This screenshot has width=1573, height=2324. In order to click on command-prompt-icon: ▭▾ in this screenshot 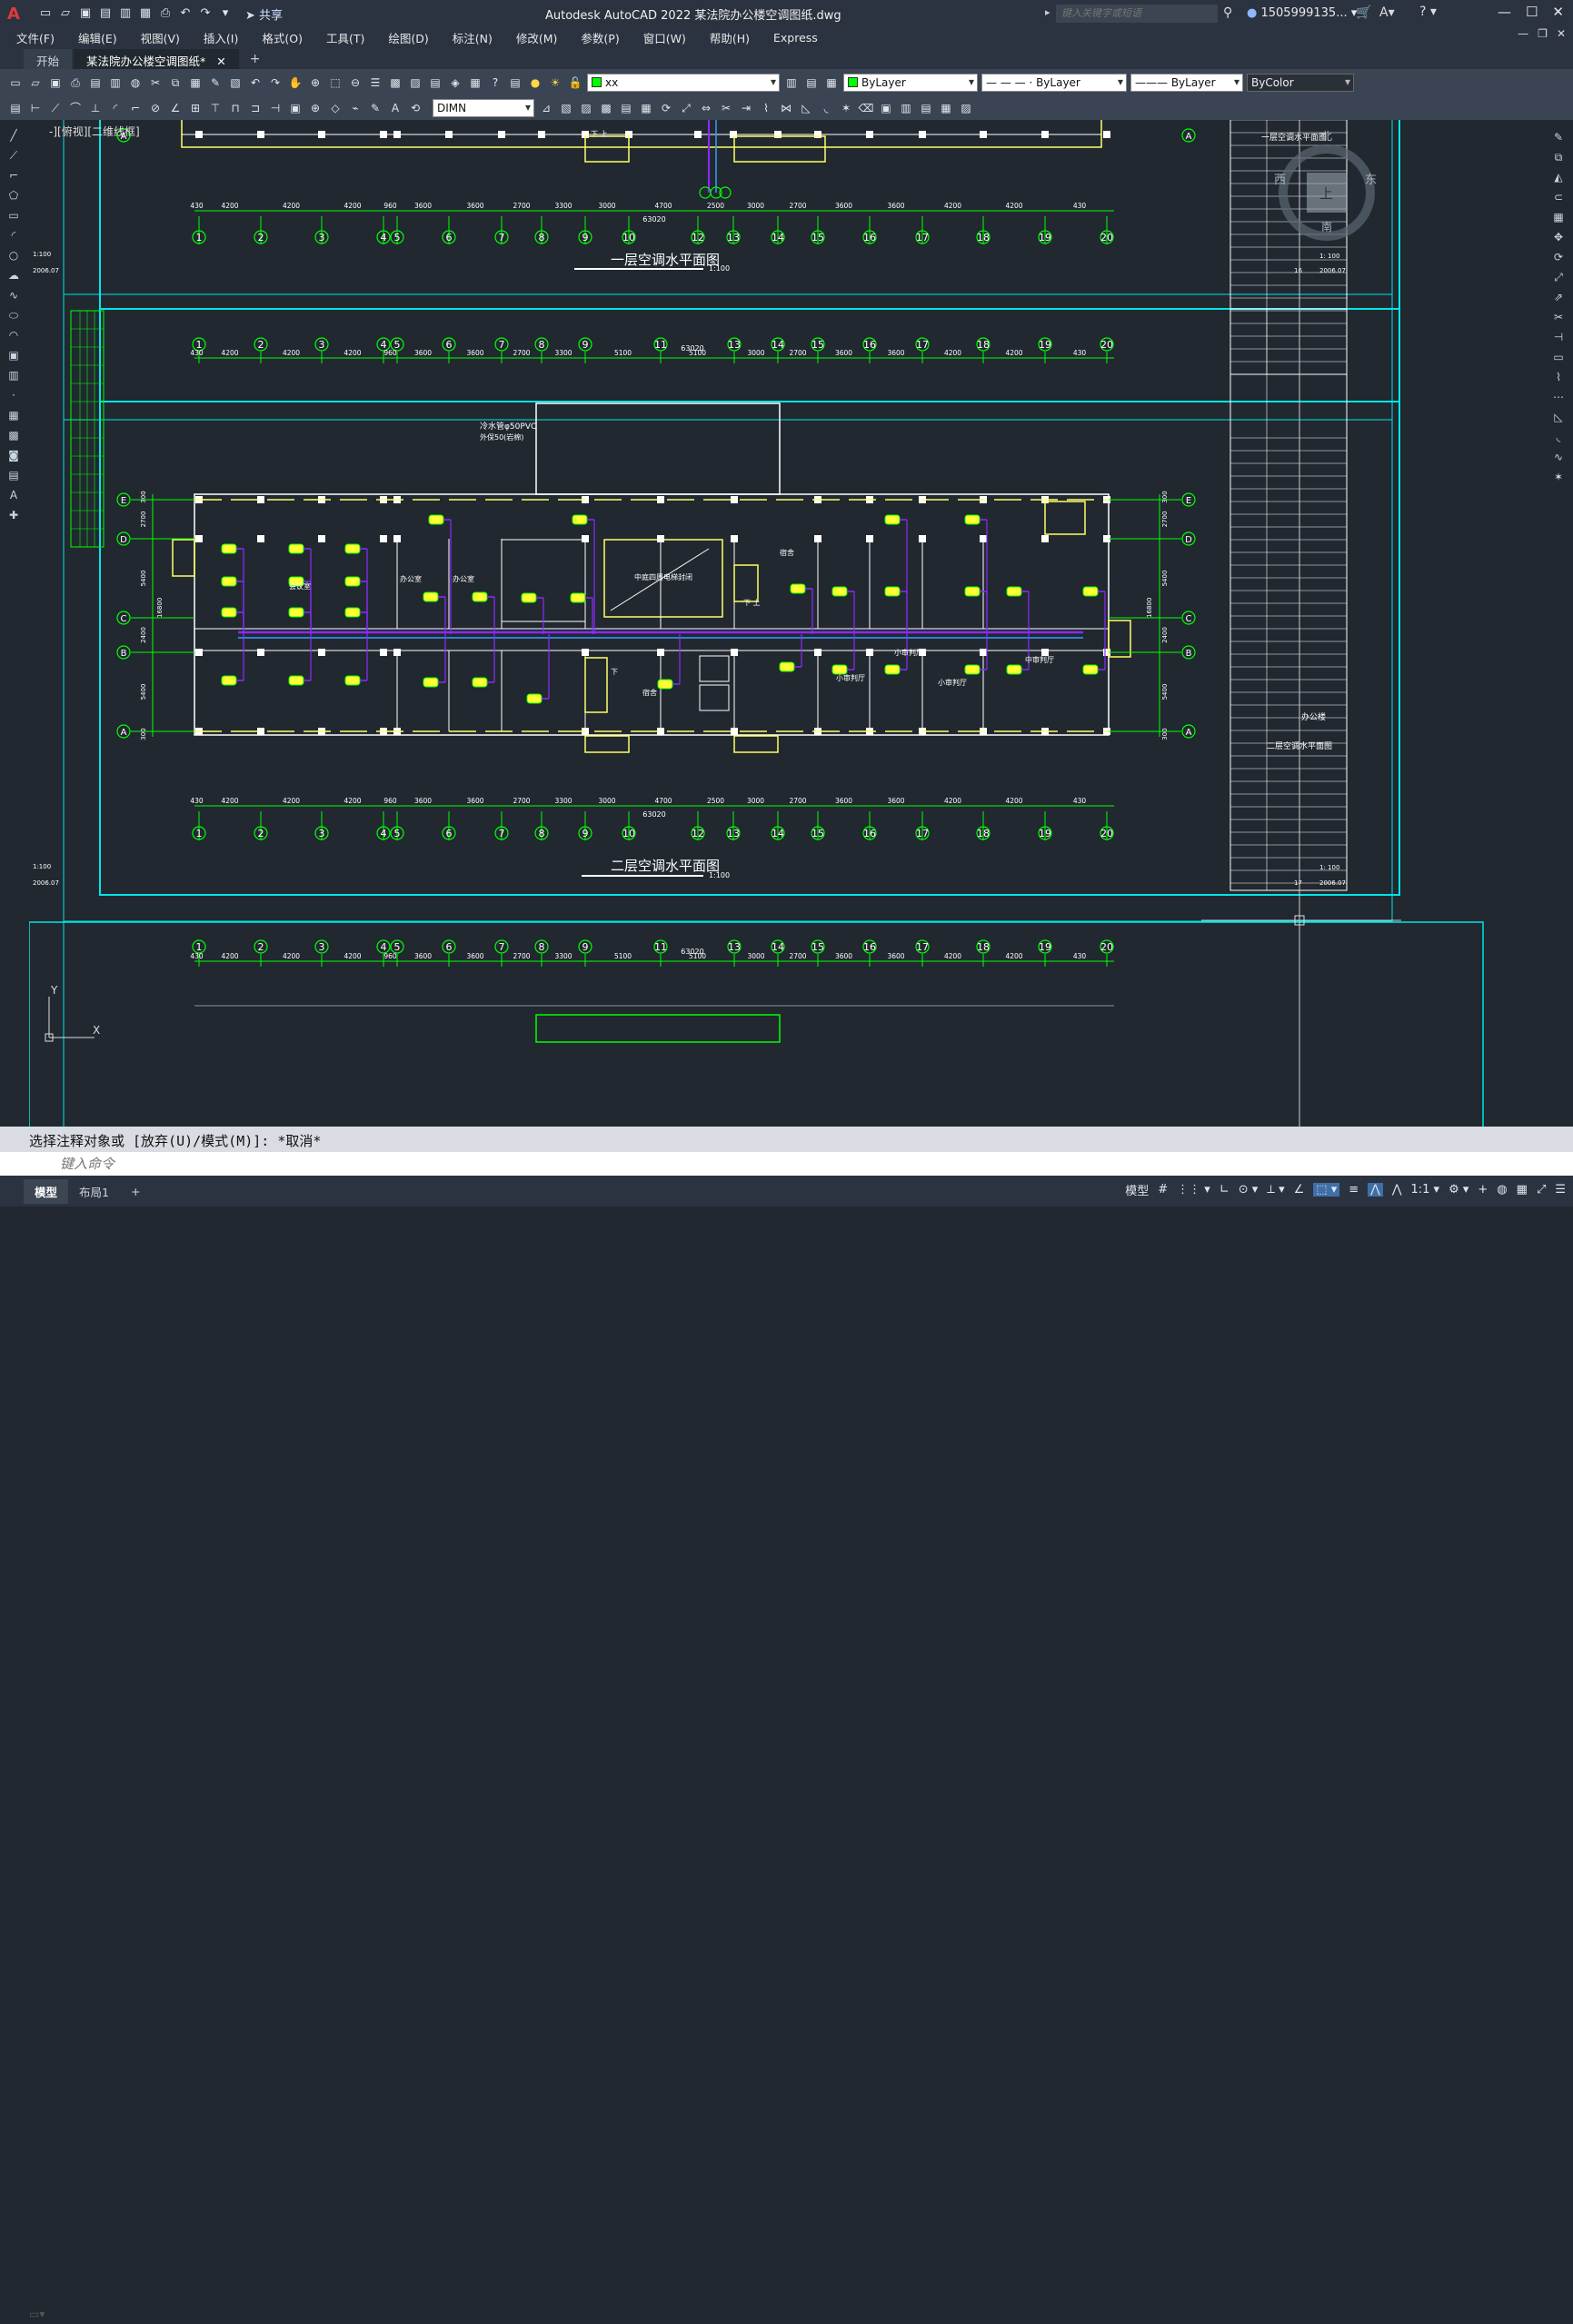, I will do `click(41, 2316)`.